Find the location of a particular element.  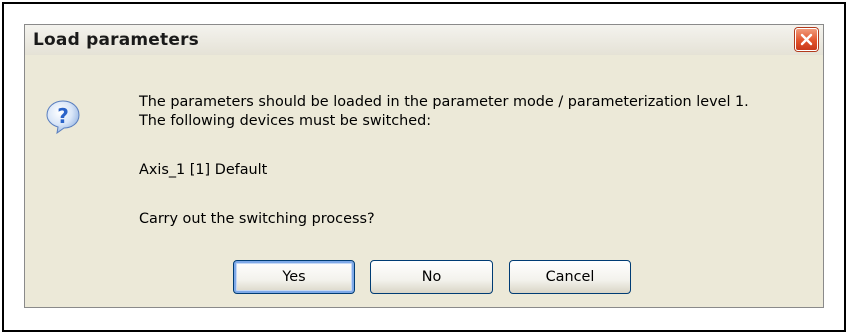

device-name: Axis_1 [1] Default is located at coordinates (203, 170).